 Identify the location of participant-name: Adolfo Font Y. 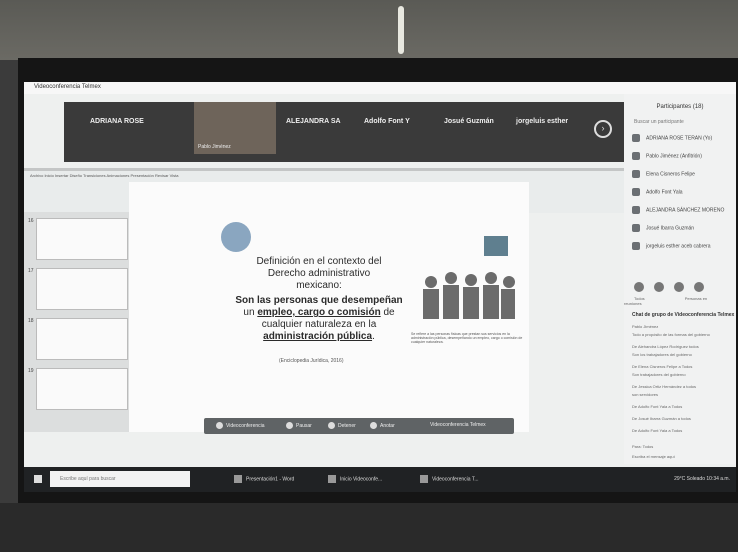
(387, 121).